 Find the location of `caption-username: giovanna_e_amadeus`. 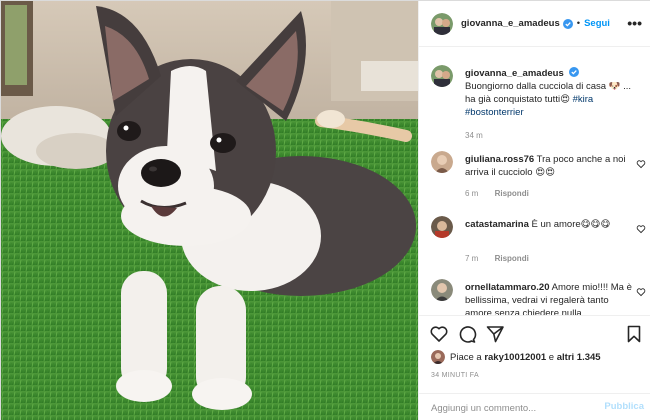

caption-username: giovanna_e_amadeus is located at coordinates (514, 73).